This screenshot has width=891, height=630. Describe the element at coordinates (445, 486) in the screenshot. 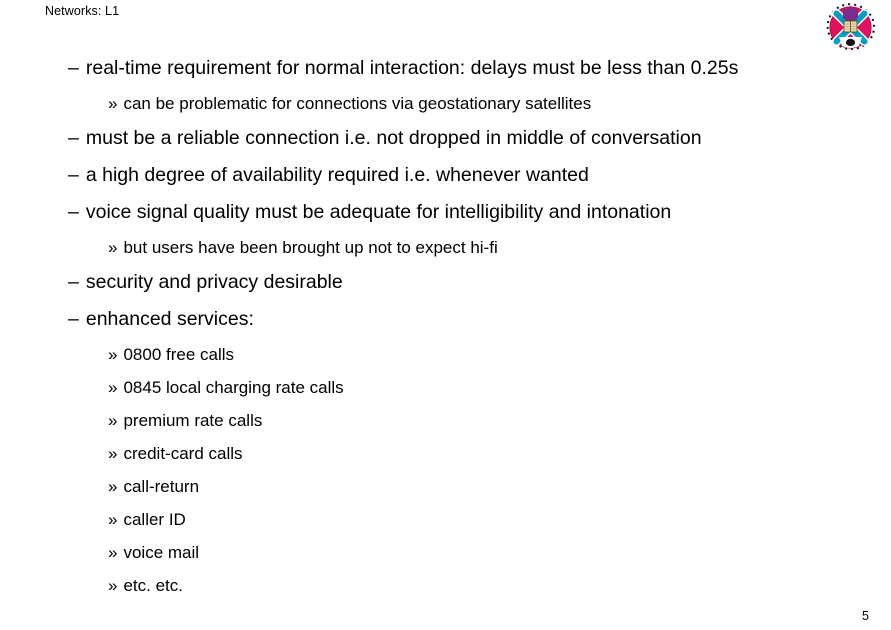

I see `bullet-item: » call-return` at that location.